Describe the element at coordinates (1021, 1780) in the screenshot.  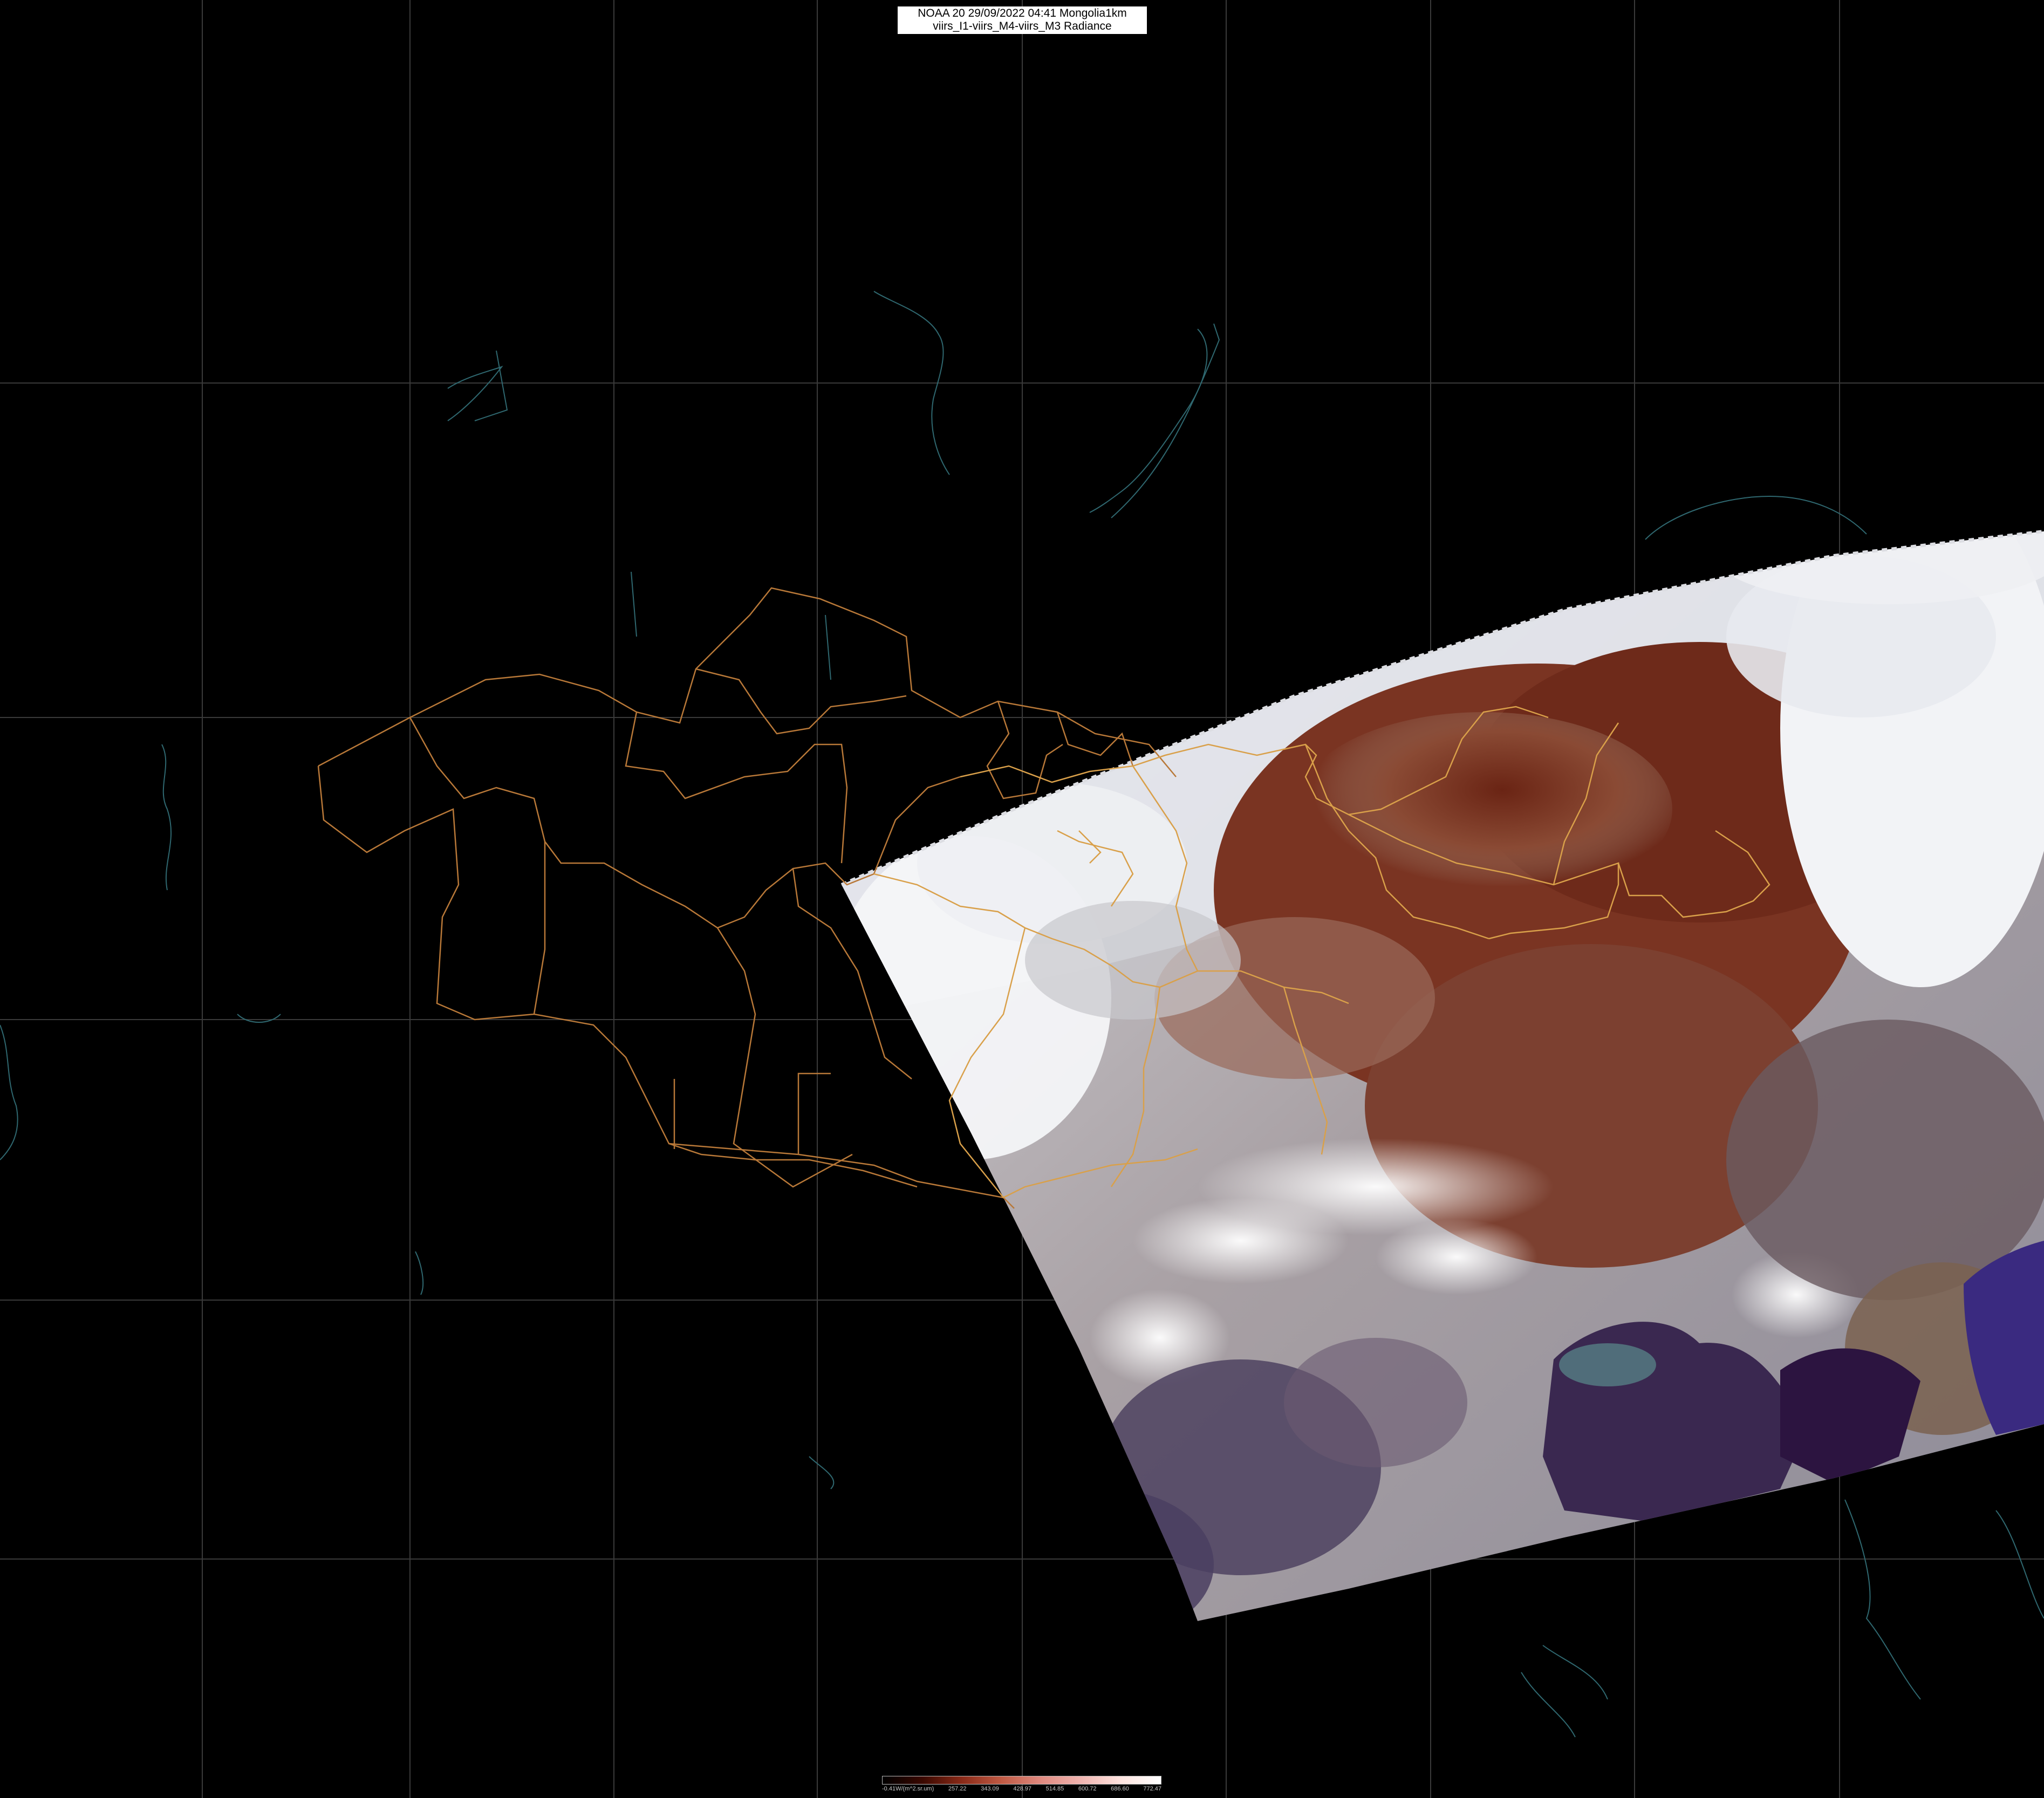
I see `legend-colorbar` at that location.